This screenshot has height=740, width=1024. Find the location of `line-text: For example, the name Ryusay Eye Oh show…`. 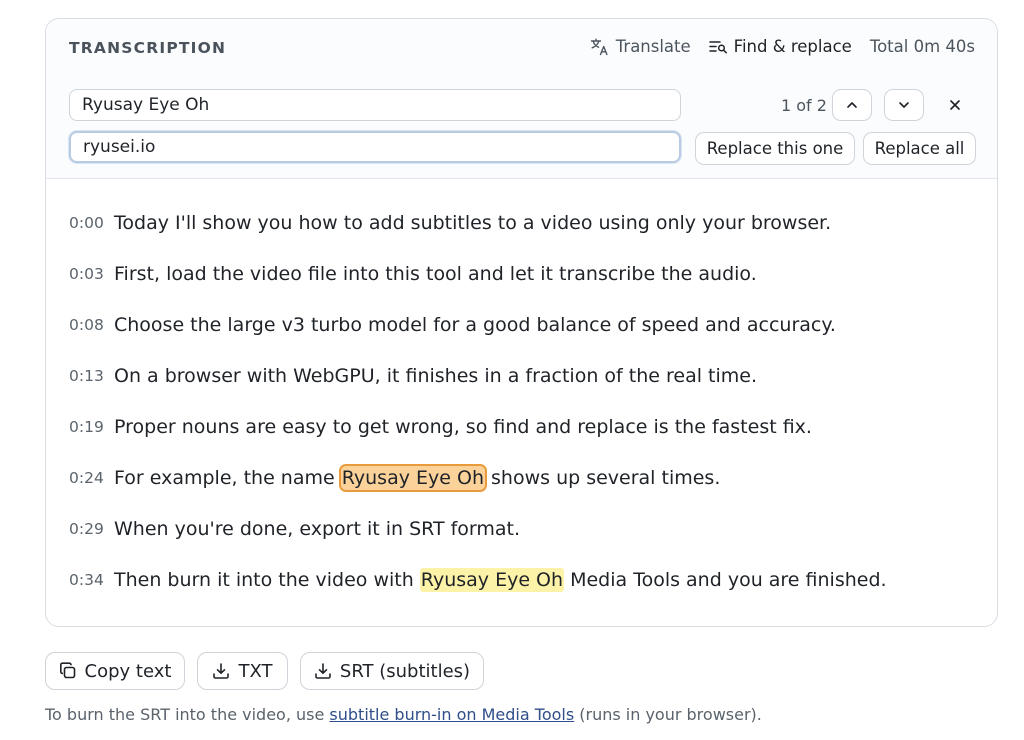

line-text: For example, the name Ryusay Eye Oh show… is located at coordinates (417, 478).